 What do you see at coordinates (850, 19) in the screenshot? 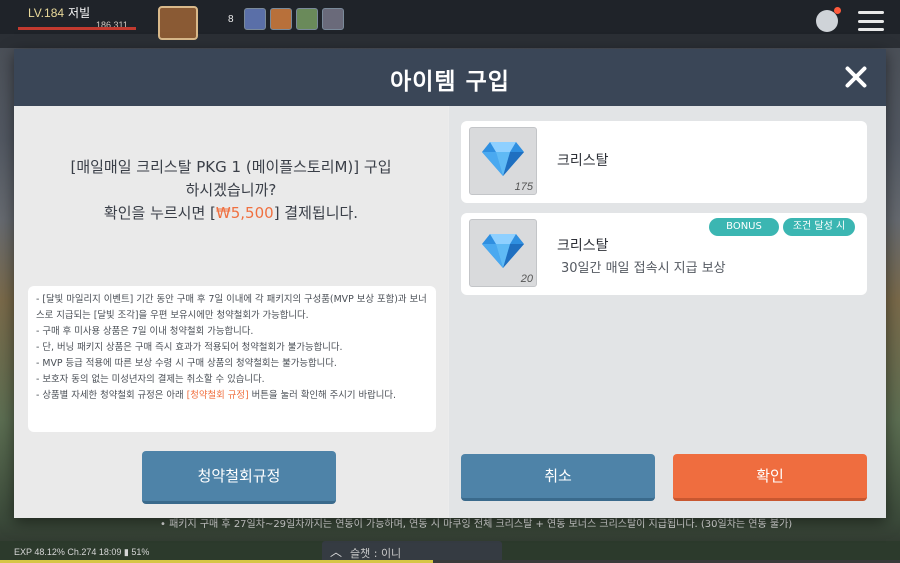
I see `hud-right` at bounding box center [850, 19].